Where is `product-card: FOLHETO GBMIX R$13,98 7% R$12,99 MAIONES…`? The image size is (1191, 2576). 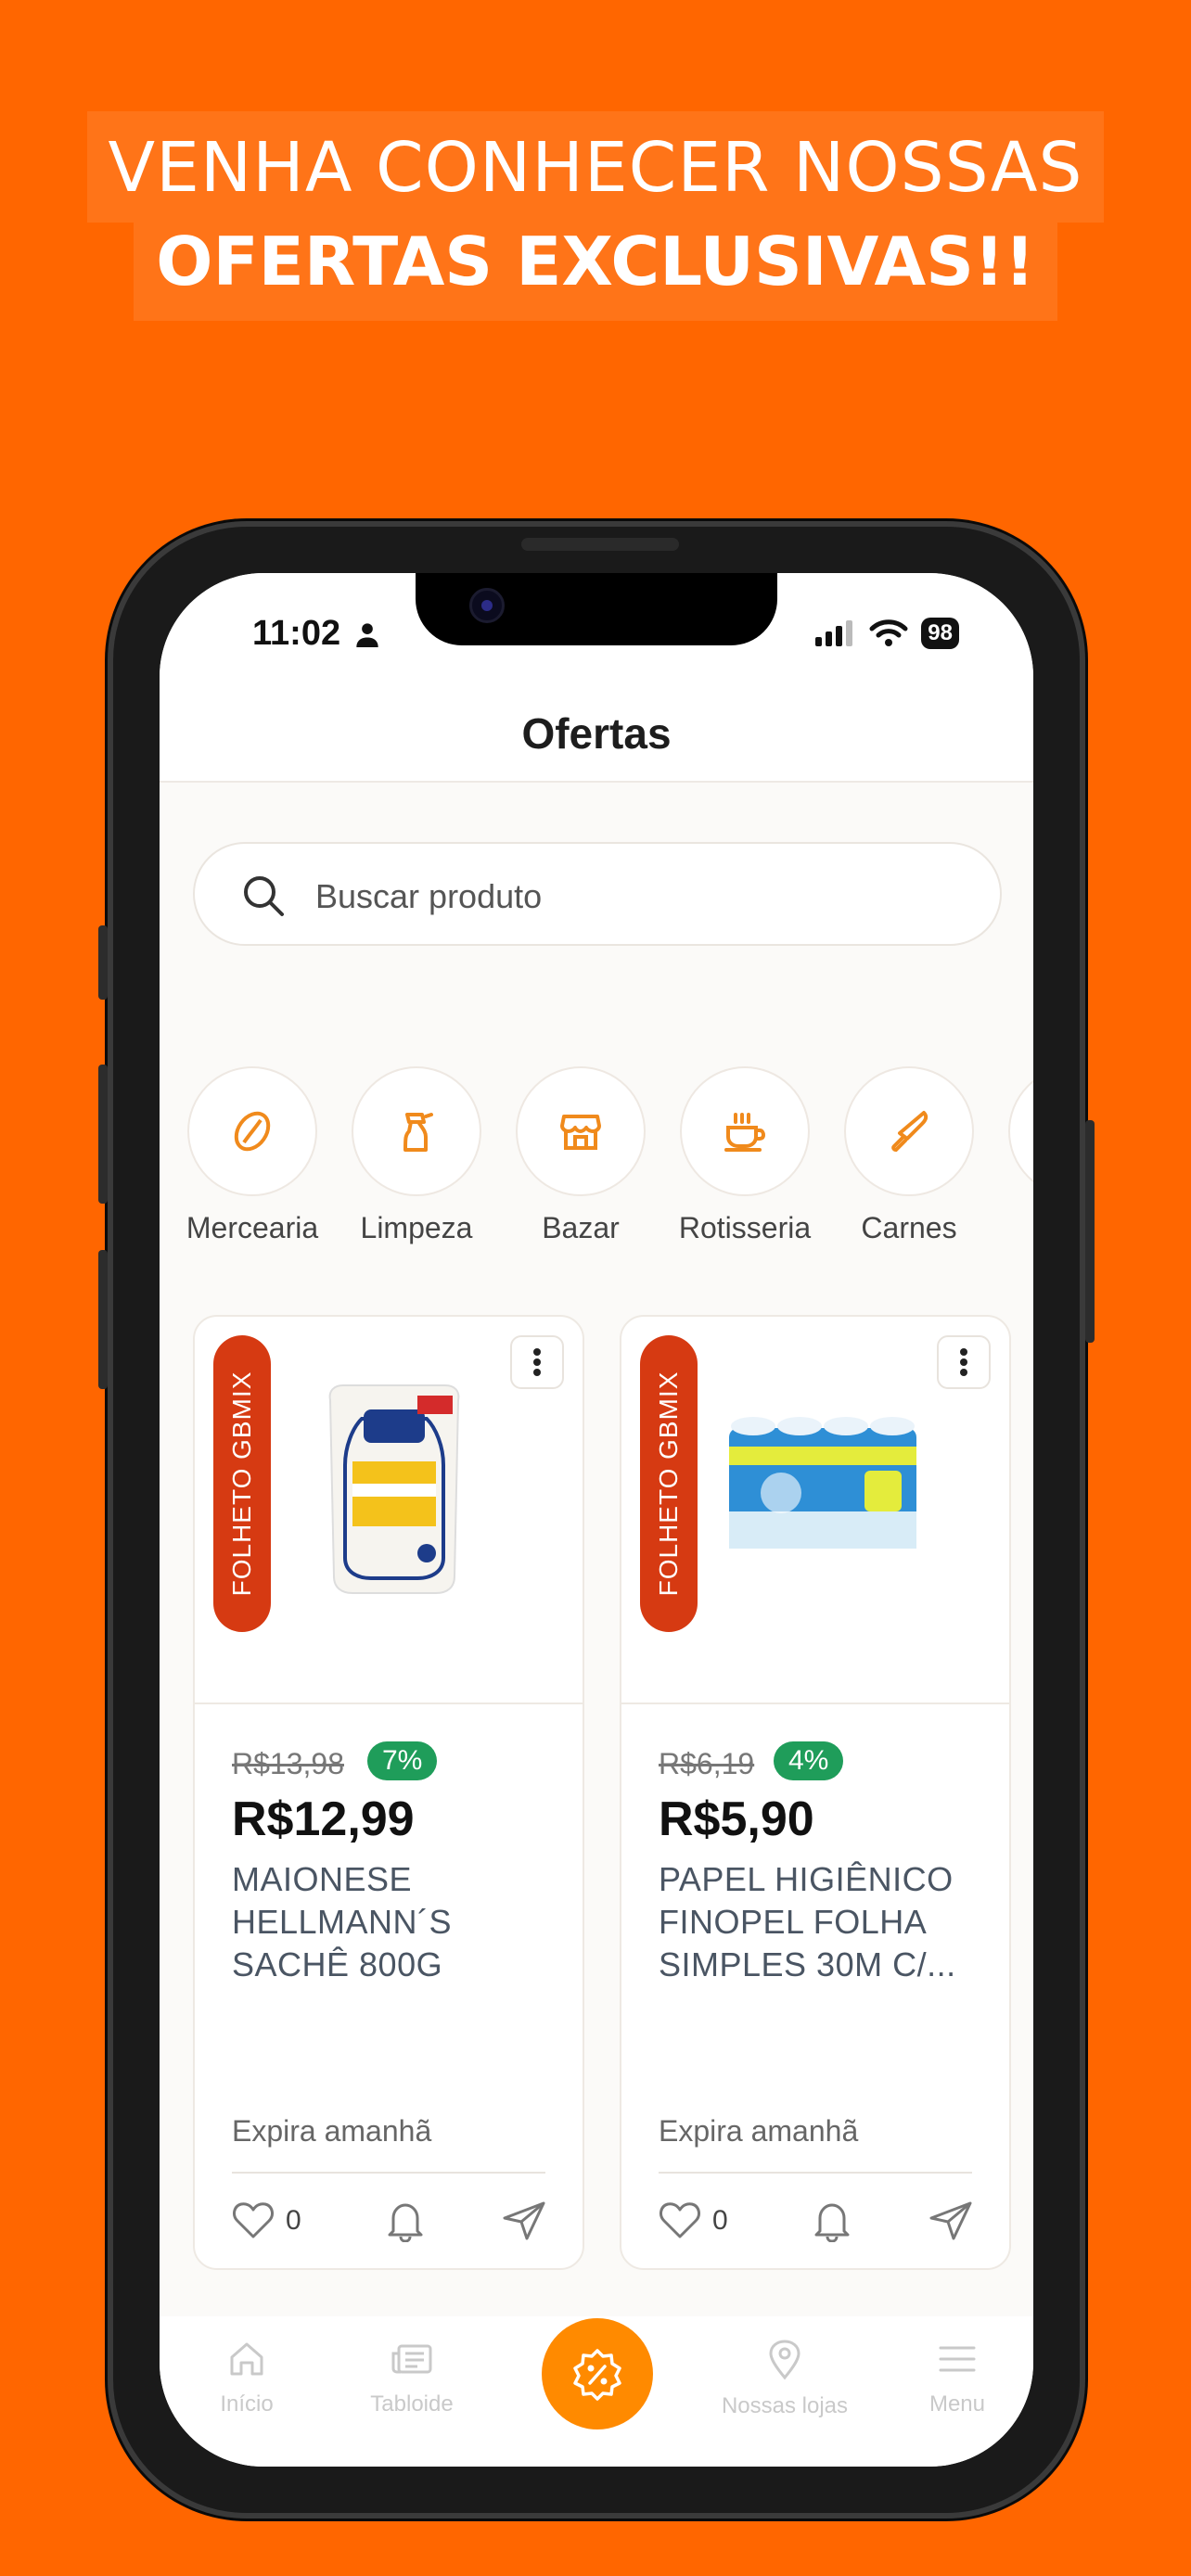 product-card: FOLHETO GBMIX R$13,98 7% R$12,99 MAIONES… is located at coordinates (388, 1793).